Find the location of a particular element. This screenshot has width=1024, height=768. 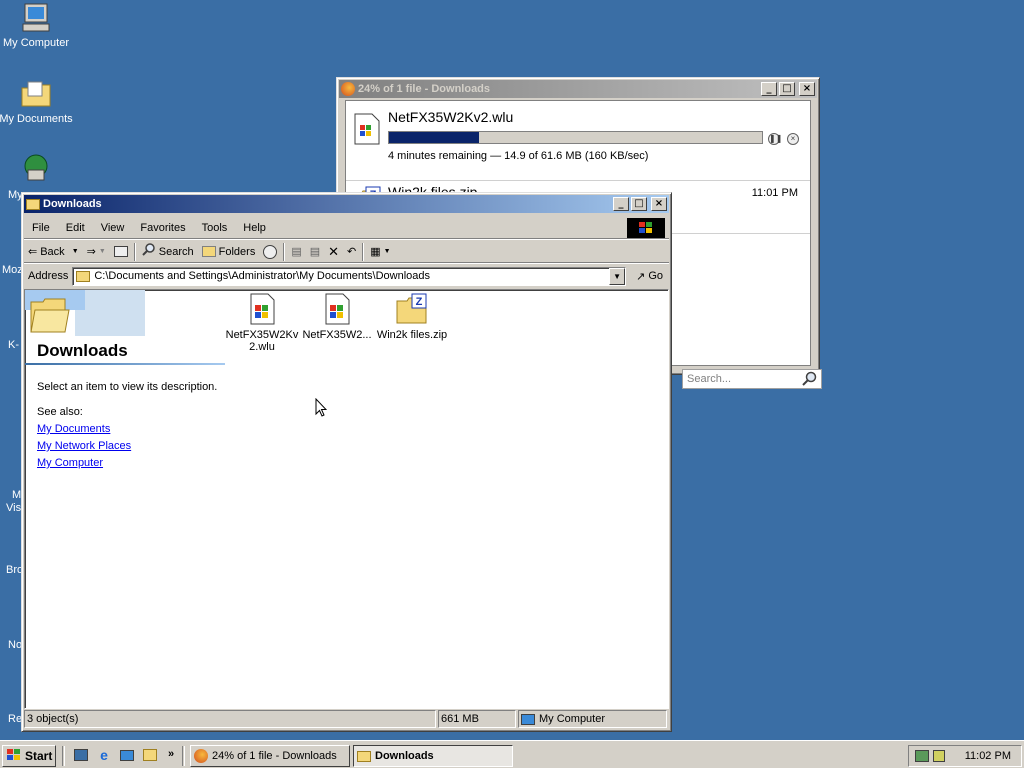

desktop-icon-my-computer: My Computer is located at coordinates (37, 25).